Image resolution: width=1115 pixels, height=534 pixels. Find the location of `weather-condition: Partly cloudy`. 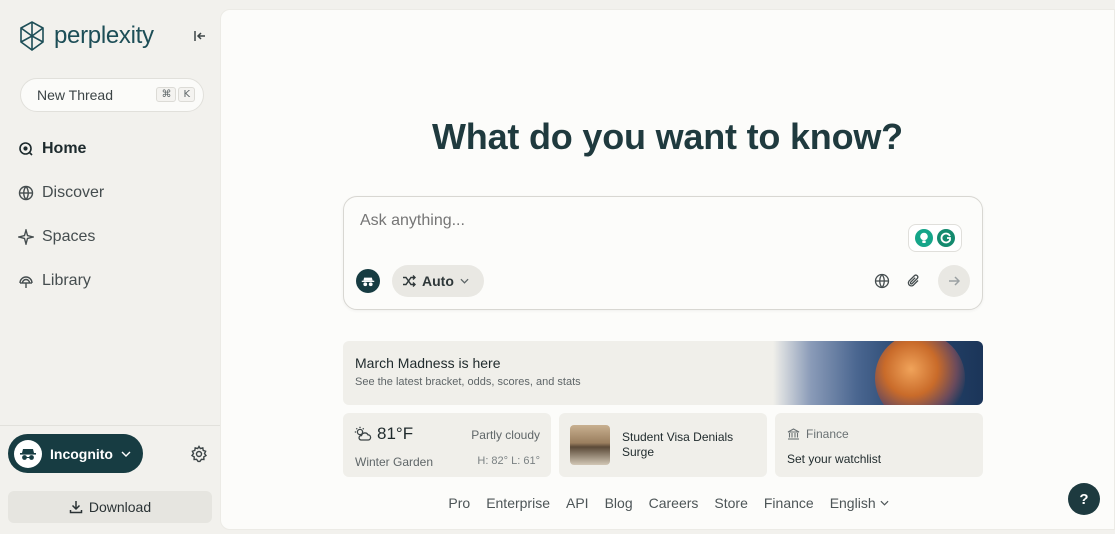

weather-condition: Partly cloudy is located at coordinates (505, 435).